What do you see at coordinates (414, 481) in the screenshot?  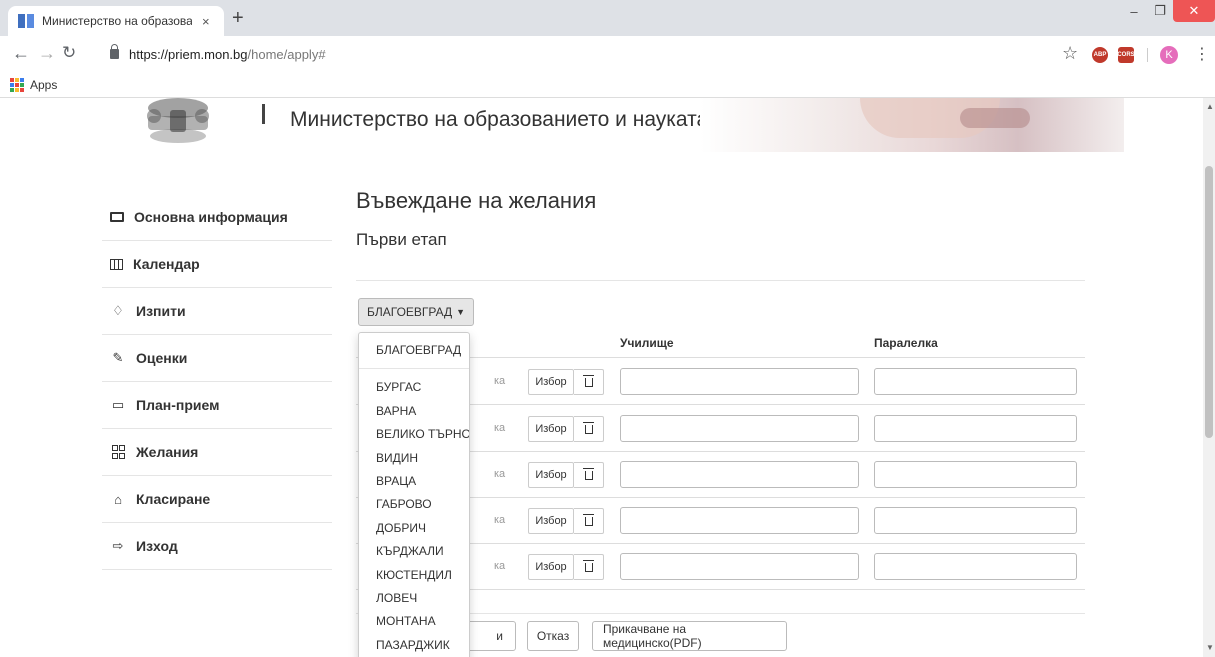 I see `city-option: ВРАЦА` at bounding box center [414, 481].